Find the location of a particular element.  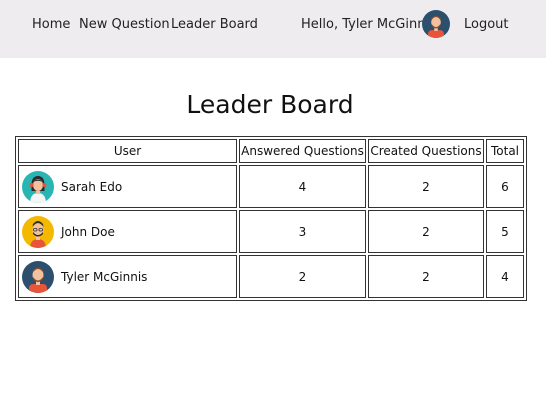

table-row: Tyler McGinnis 2 2 4 is located at coordinates (271, 276).